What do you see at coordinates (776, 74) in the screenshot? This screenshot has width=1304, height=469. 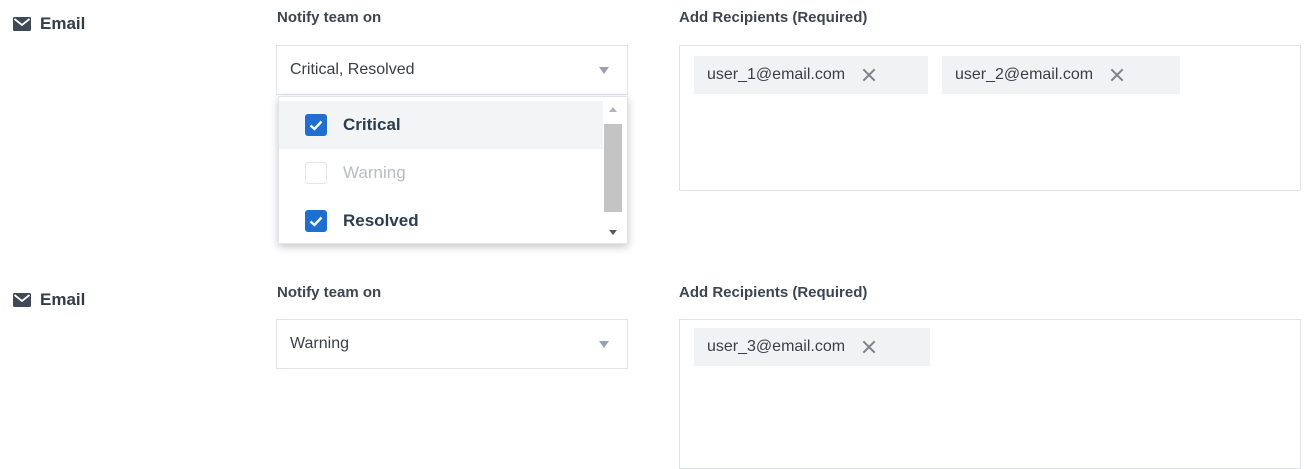 I see `recipient-chip-label: user_1@email.com` at bounding box center [776, 74].